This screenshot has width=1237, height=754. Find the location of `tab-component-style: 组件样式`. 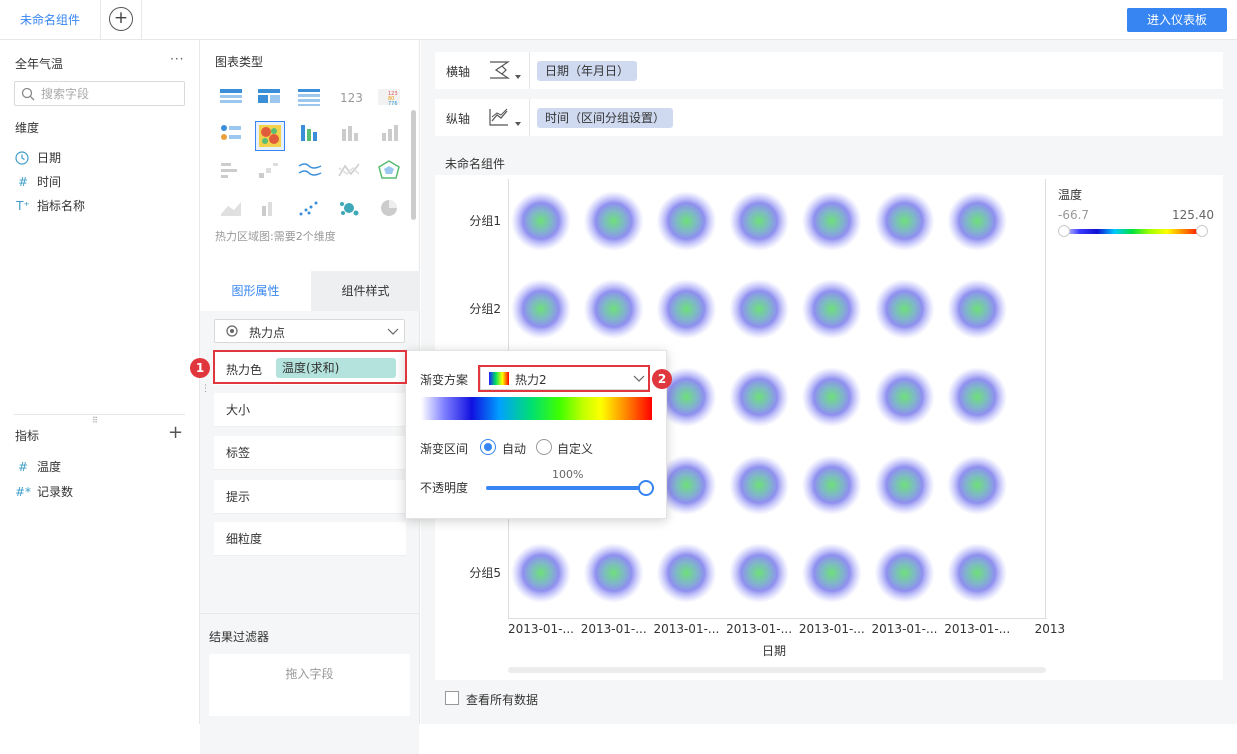

tab-component-style: 组件样式 is located at coordinates (365, 291).